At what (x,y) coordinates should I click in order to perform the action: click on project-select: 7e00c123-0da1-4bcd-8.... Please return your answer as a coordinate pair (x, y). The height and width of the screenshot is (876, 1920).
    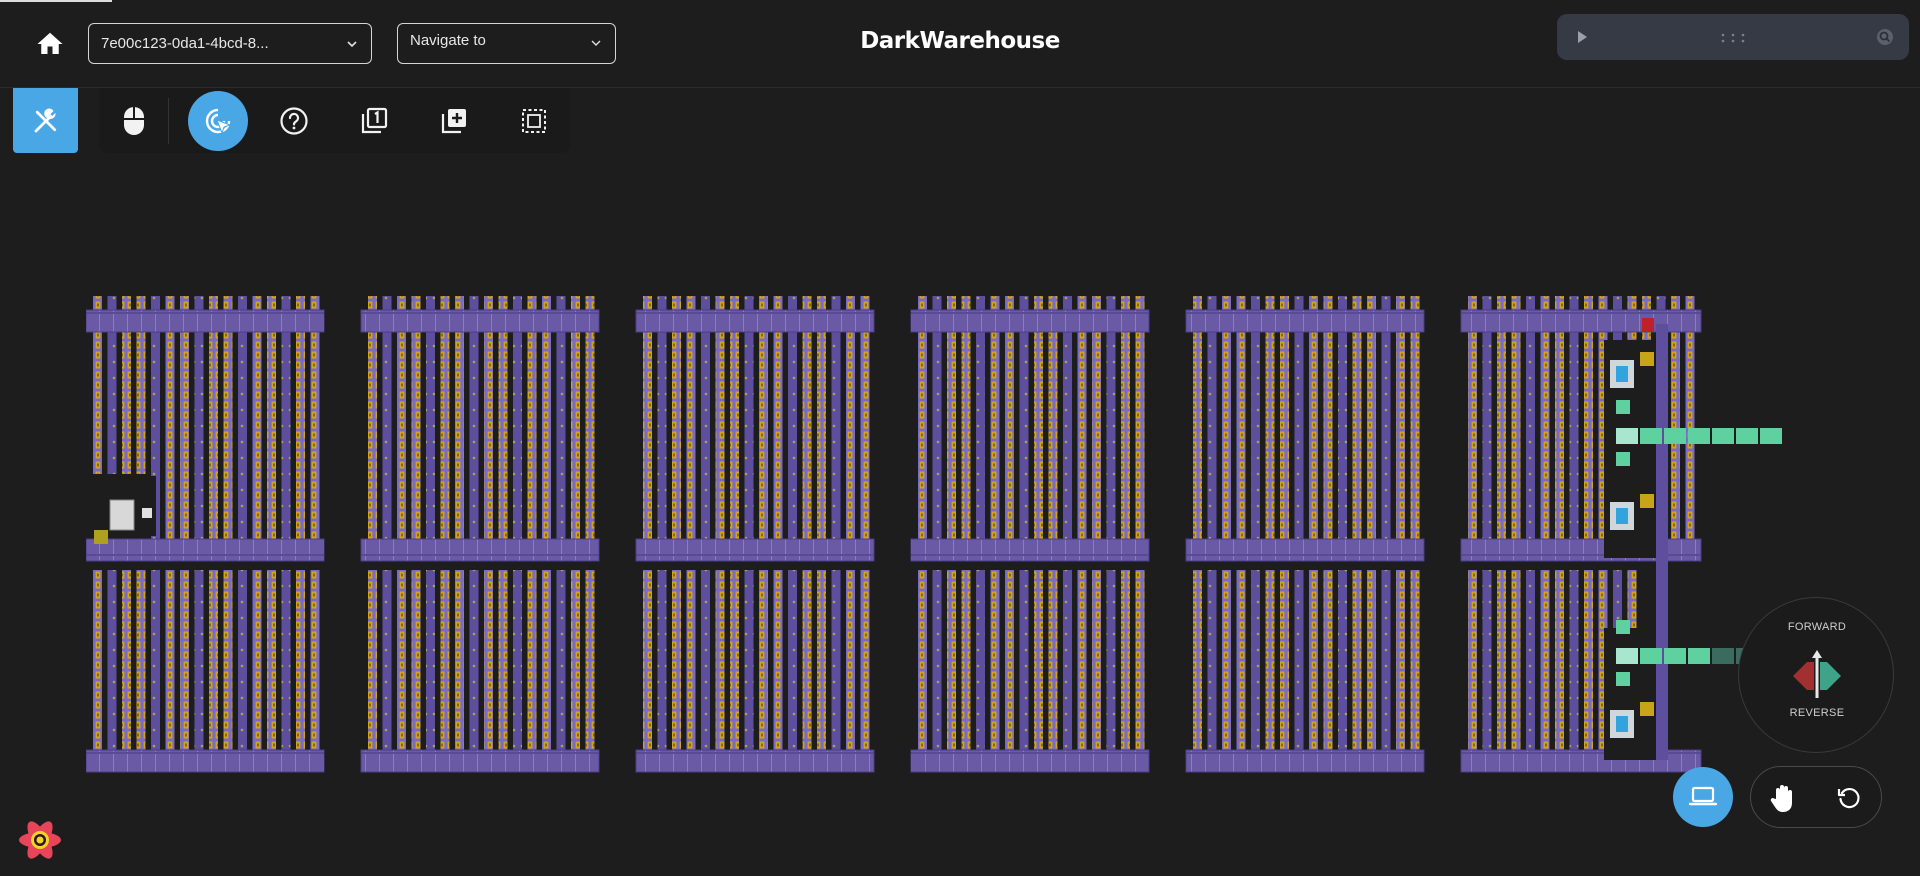
    Looking at the image, I should click on (230, 43).